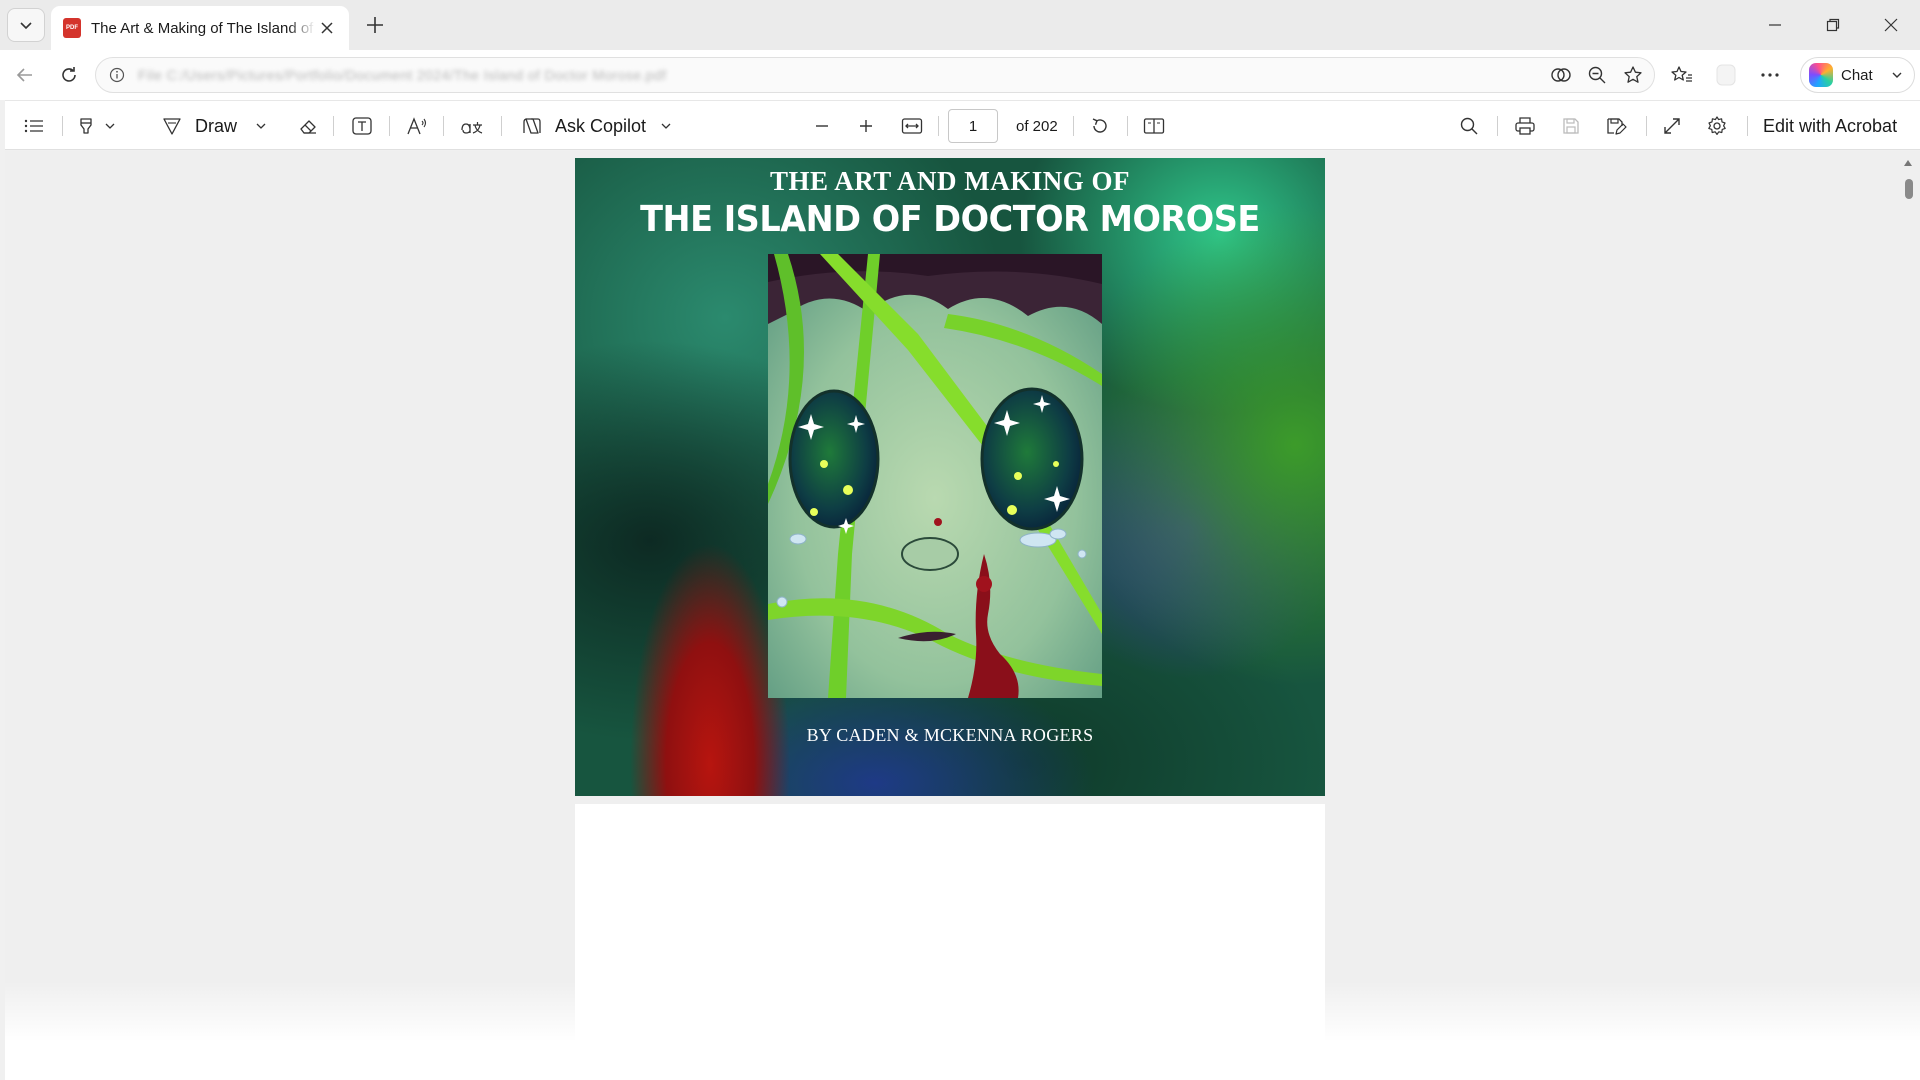 The height and width of the screenshot is (1080, 1920). I want to click on fit-width-icon, so click(912, 126).